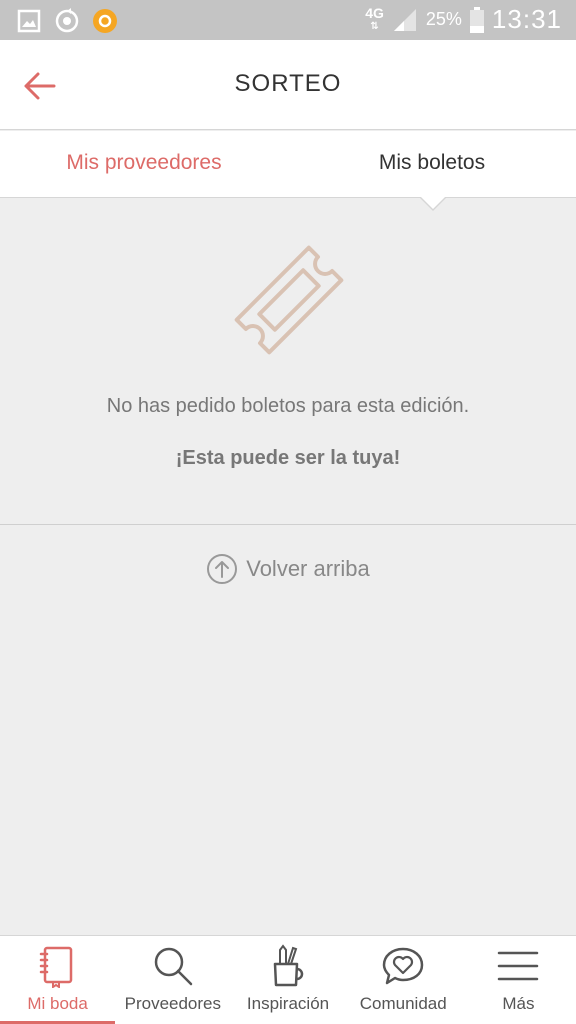 This screenshot has width=576, height=1024. I want to click on tab-mis-boletos: Mis boletos, so click(432, 164).